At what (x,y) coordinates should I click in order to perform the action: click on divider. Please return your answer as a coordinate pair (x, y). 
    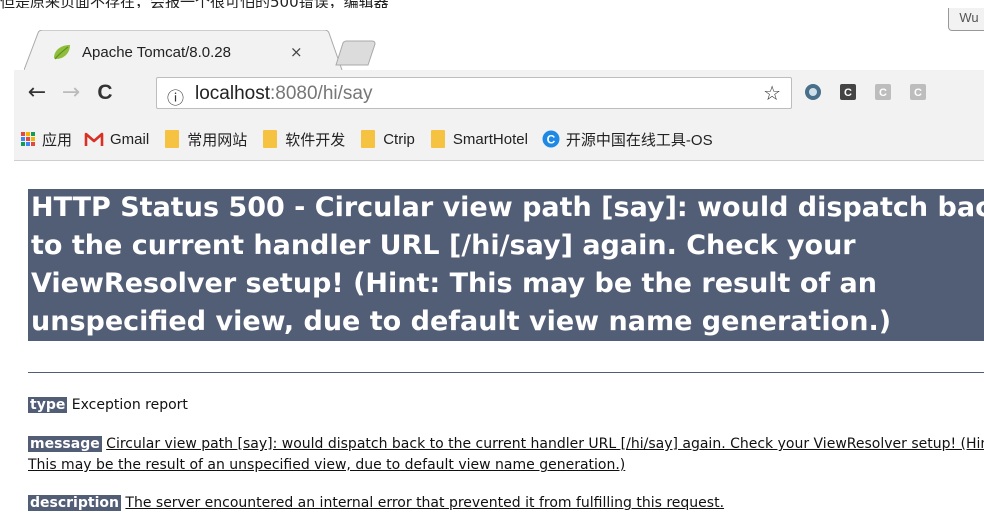
    Looking at the image, I should click on (506, 372).